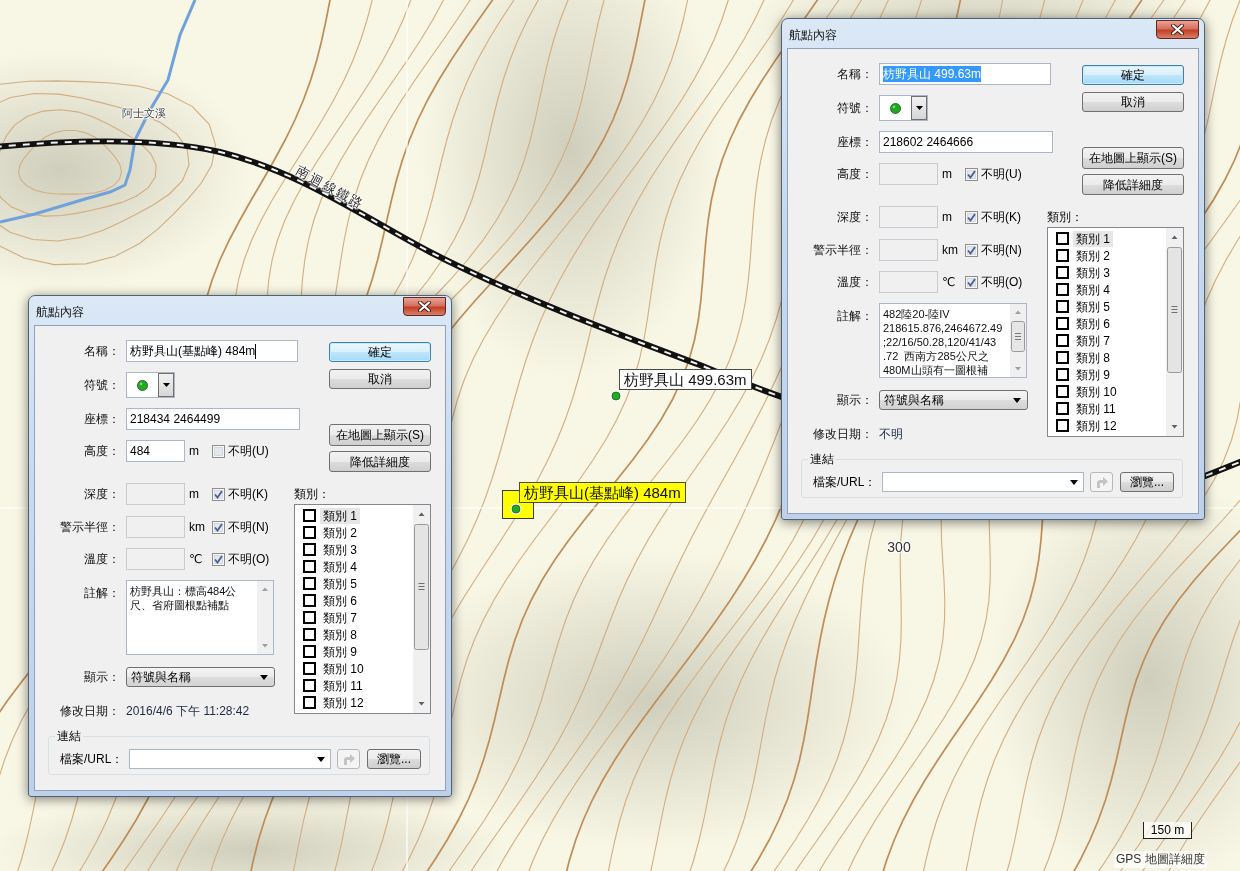 This screenshot has width=1240, height=871. What do you see at coordinates (908, 174) in the screenshot?
I see `altitude-field` at bounding box center [908, 174].